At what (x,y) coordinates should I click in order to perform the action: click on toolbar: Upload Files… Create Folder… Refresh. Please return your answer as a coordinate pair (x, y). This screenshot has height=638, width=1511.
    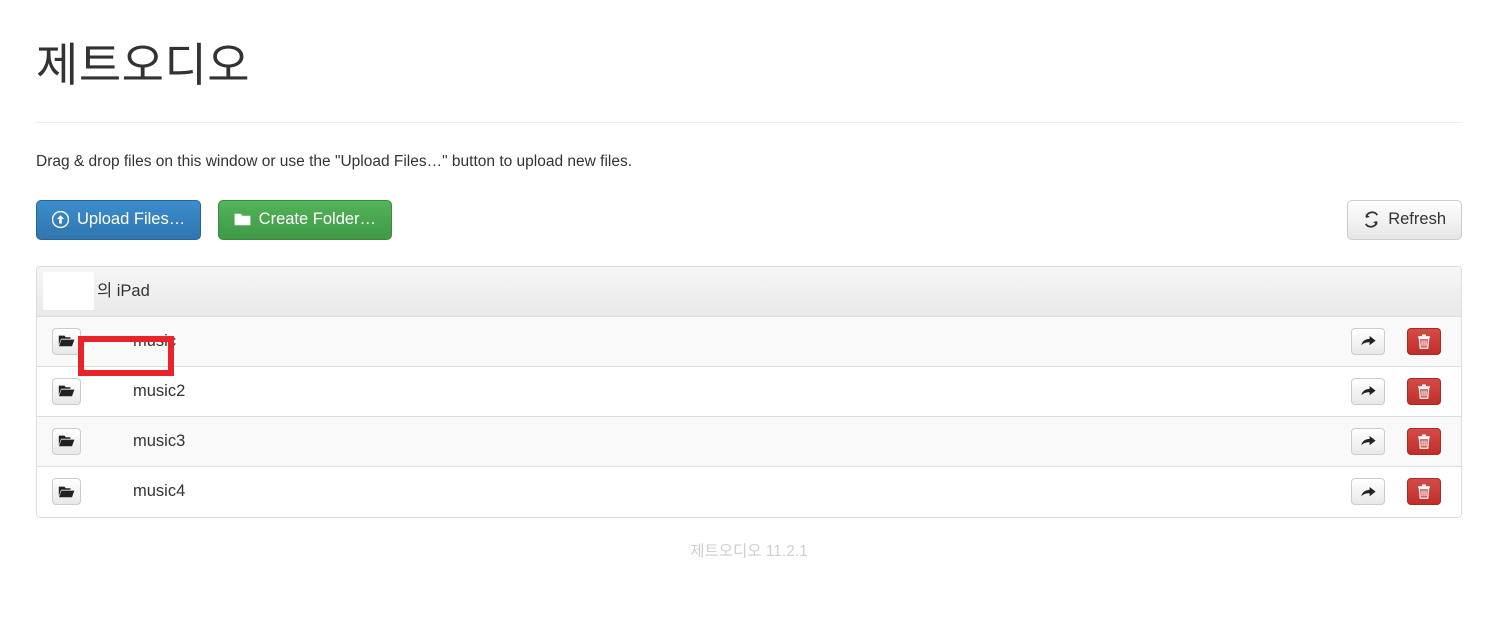
    Looking at the image, I should click on (749, 221).